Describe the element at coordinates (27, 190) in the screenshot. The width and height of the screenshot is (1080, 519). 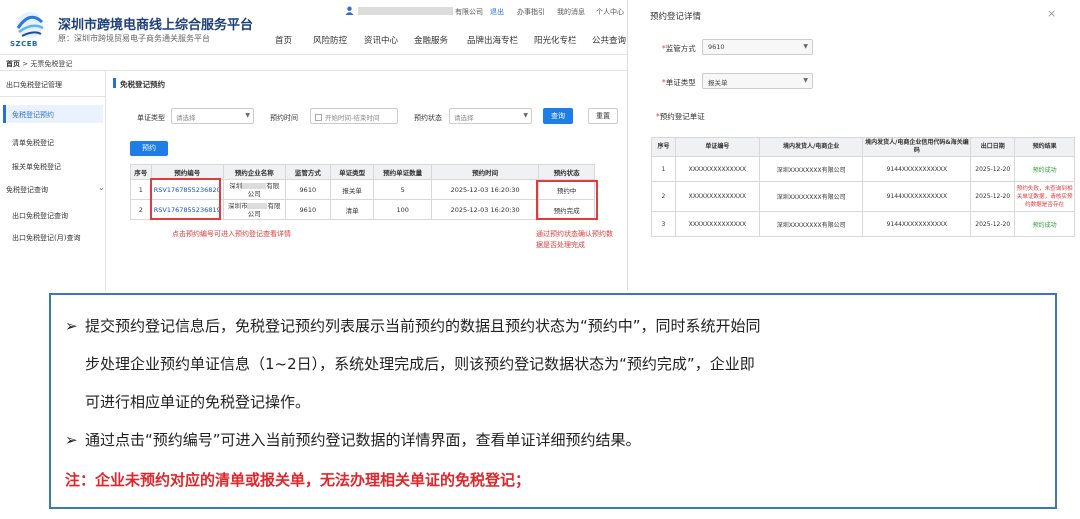
I see `sidebar-group-query: 免税登记查询` at that location.